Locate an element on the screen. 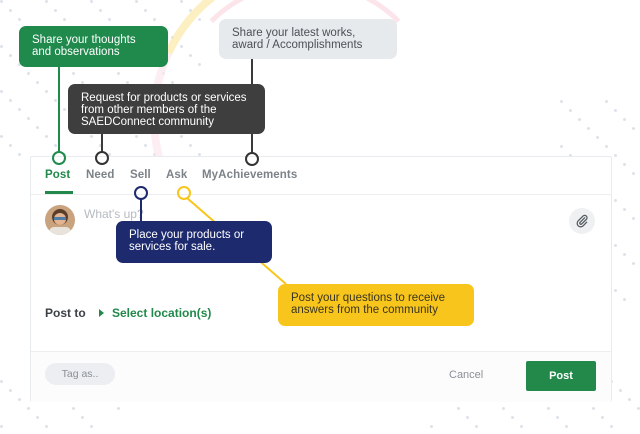 The image size is (640, 434). caret-right-icon is located at coordinates (101, 313).